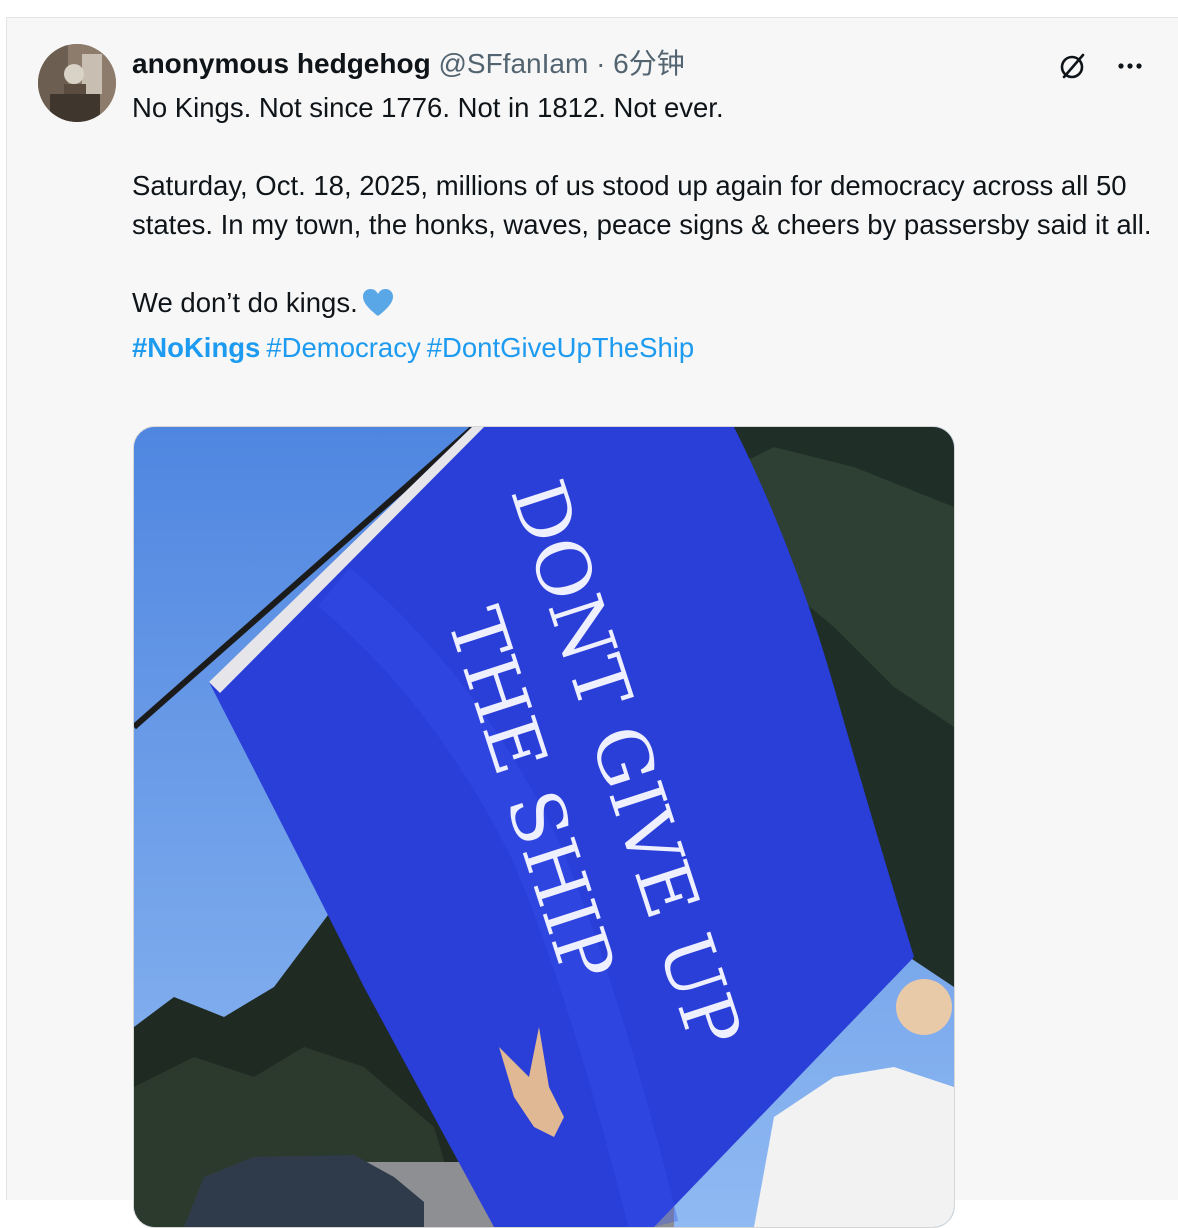 The image size is (1178, 1228). What do you see at coordinates (513, 63) in the screenshot?
I see `author-handle: @SFfanIam` at bounding box center [513, 63].